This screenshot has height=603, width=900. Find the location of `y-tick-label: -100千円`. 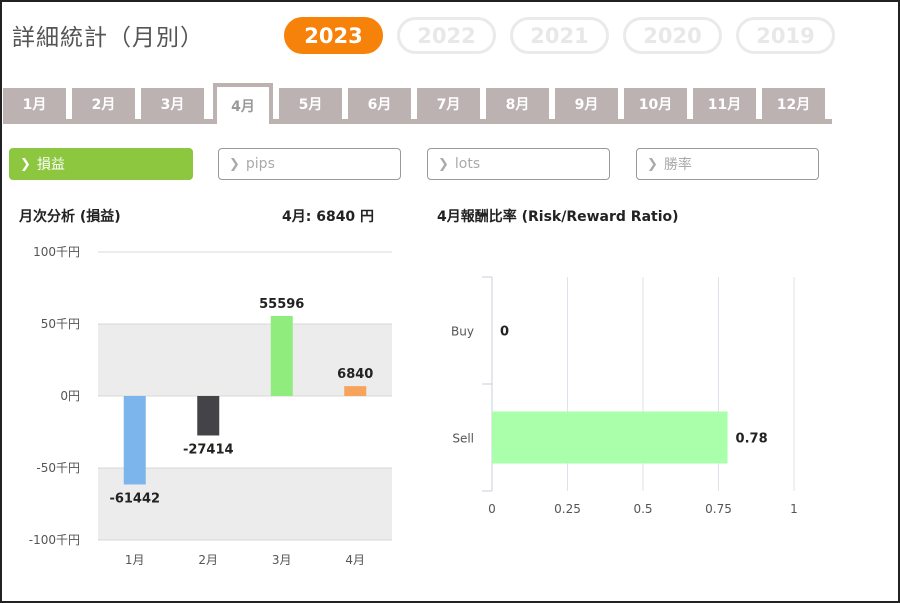

y-tick-label: -100千円 is located at coordinates (54, 540).